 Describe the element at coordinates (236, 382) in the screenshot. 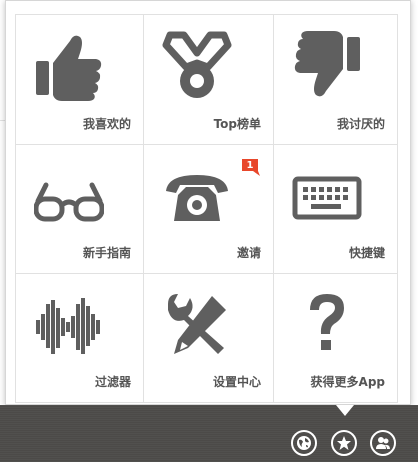

I see `menu-tile-label: 设置中心` at that location.